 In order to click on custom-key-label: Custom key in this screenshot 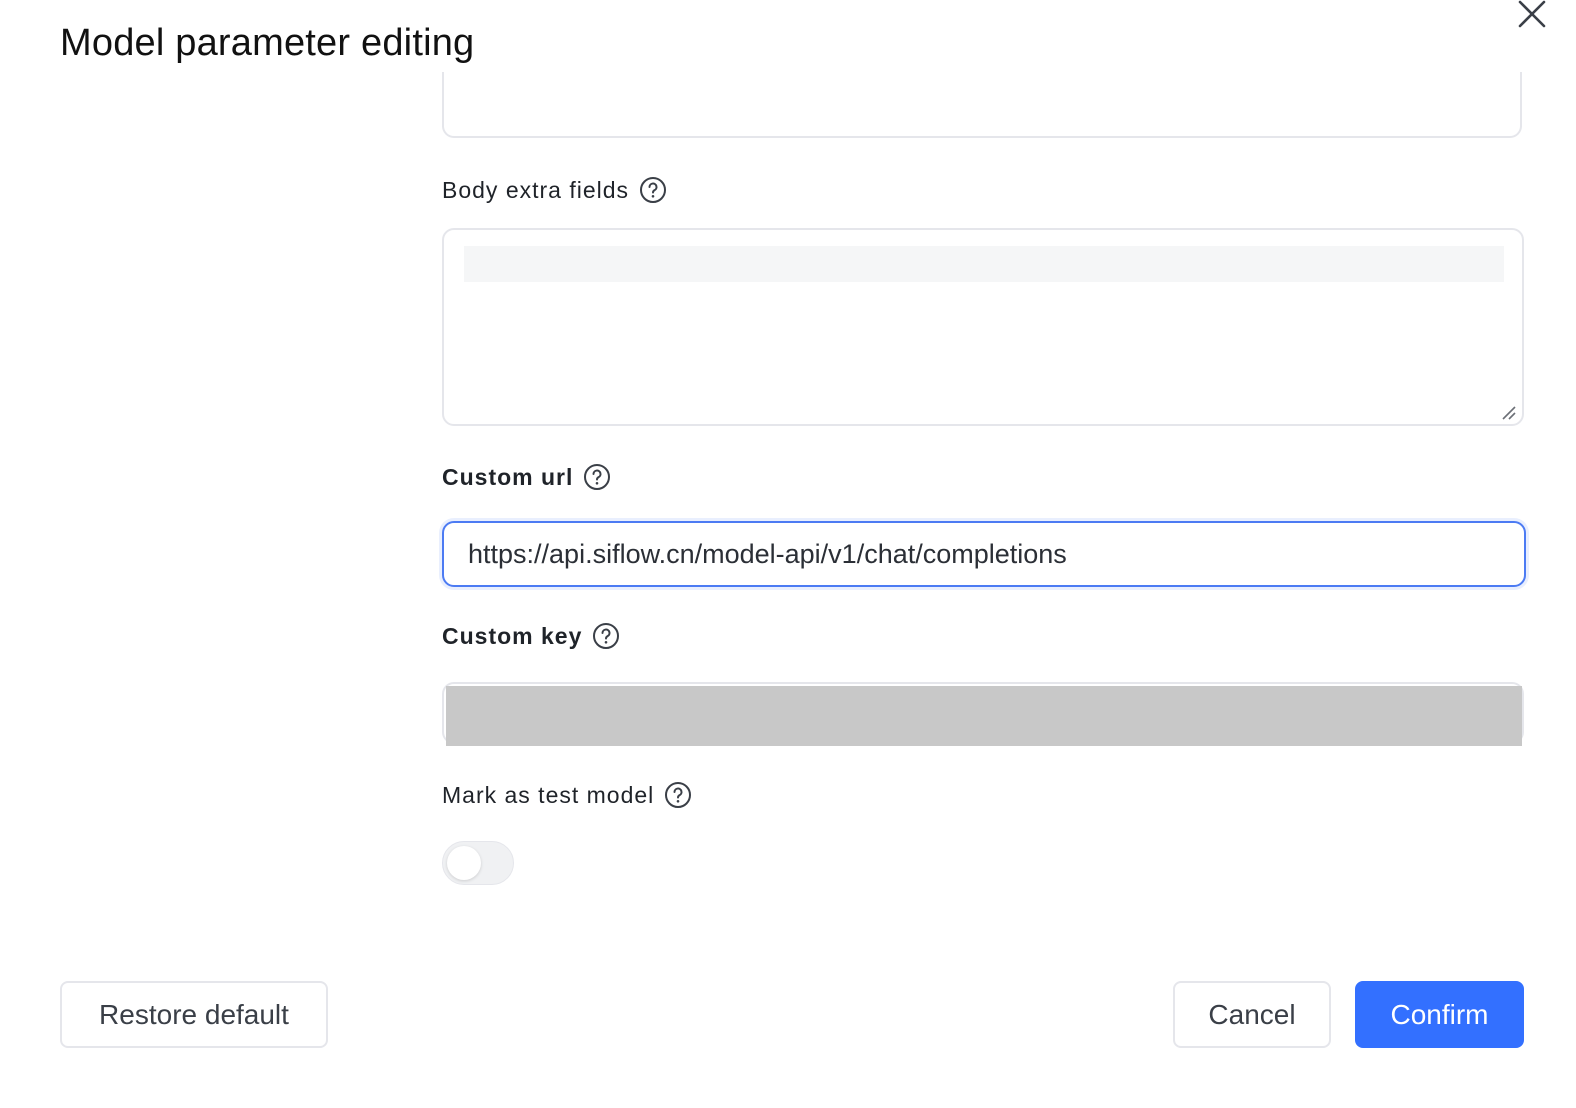, I will do `click(531, 636)`.